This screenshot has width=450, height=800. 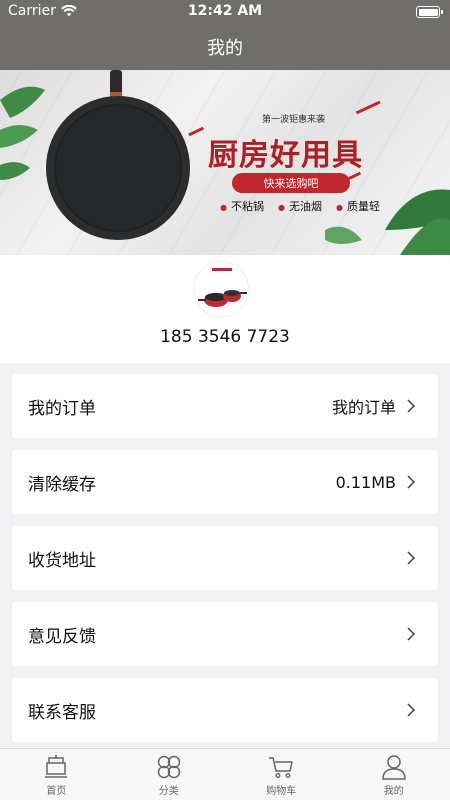 What do you see at coordinates (62, 484) in the screenshot?
I see `menu-item-label: 清除缓存` at bounding box center [62, 484].